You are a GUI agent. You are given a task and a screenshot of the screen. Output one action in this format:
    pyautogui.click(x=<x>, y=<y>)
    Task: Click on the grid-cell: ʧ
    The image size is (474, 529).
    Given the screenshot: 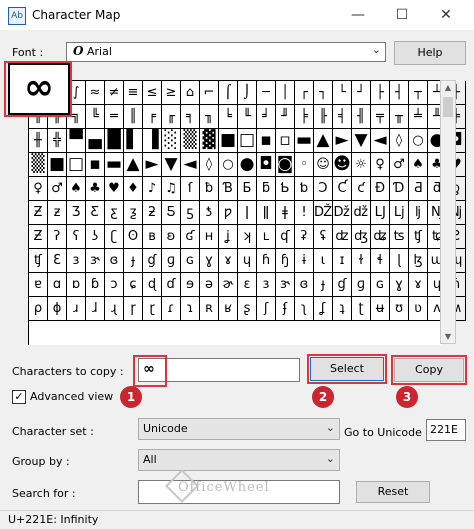 What is the action you would take?
    pyautogui.click(x=418, y=237)
    